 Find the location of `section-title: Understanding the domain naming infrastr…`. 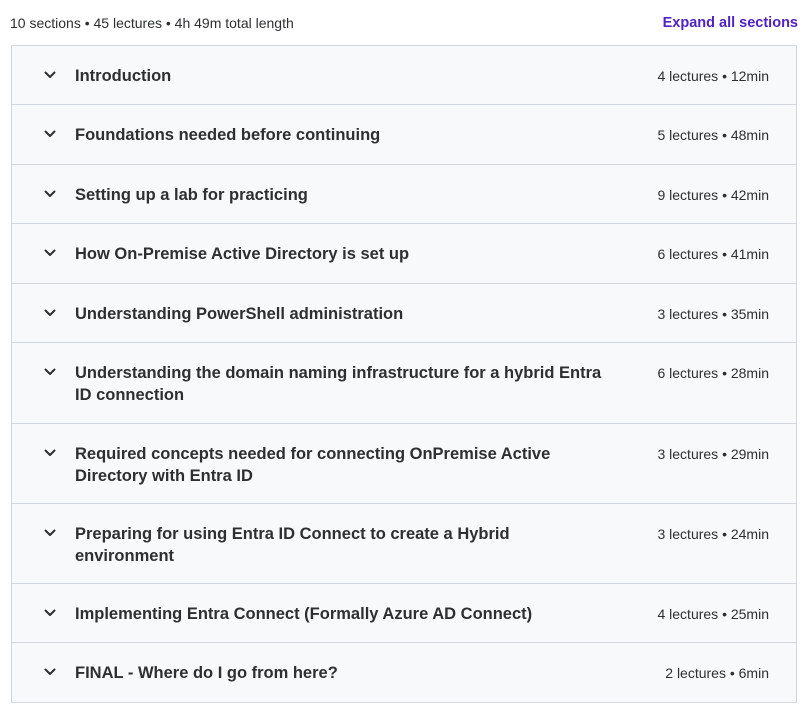

section-title: Understanding the domain naming infrastr… is located at coordinates (338, 384).